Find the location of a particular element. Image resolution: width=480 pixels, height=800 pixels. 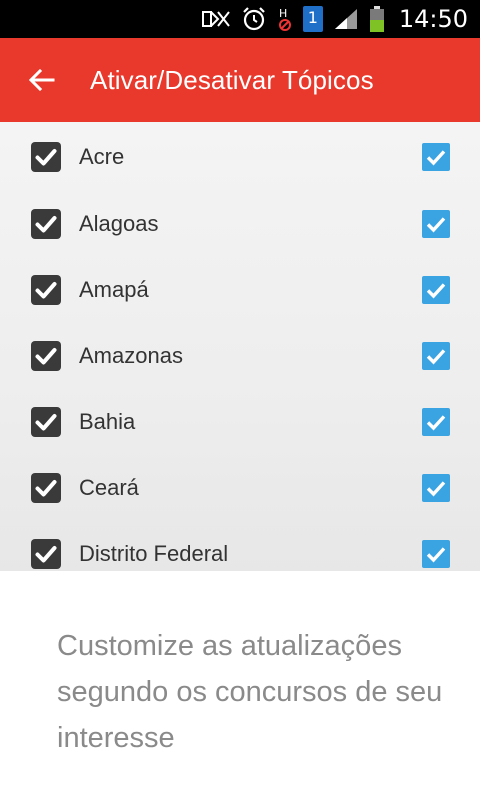

topic-label: Acre is located at coordinates (102, 156).